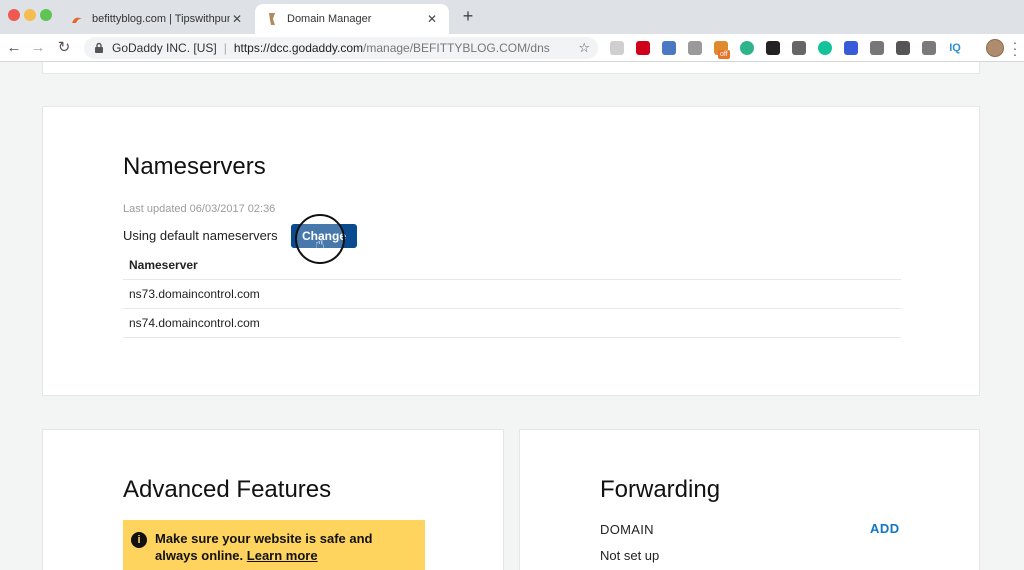  Describe the element at coordinates (14, 48) in the screenshot. I see `back-arrow-icon: ←` at that location.